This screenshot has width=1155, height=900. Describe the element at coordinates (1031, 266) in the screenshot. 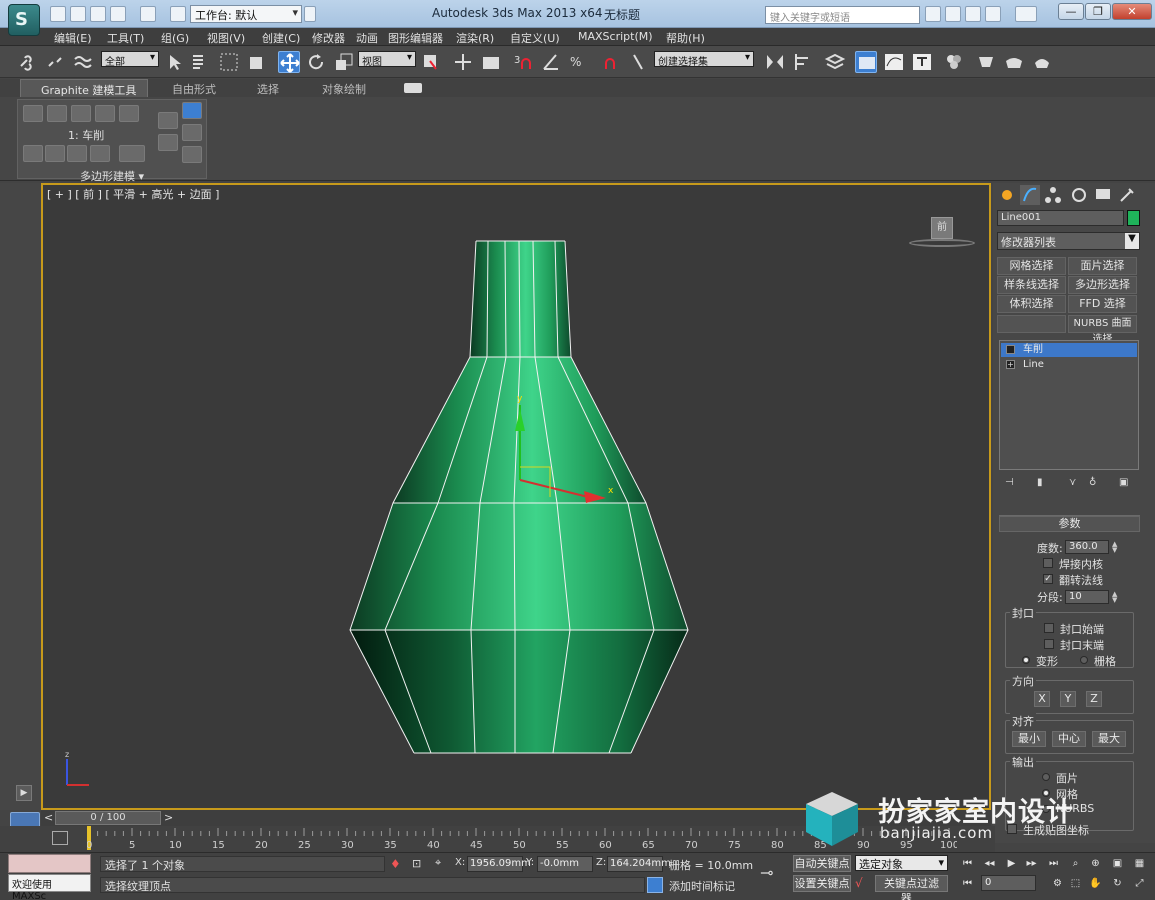

I see `mesh-select-button: 网格选择` at that location.